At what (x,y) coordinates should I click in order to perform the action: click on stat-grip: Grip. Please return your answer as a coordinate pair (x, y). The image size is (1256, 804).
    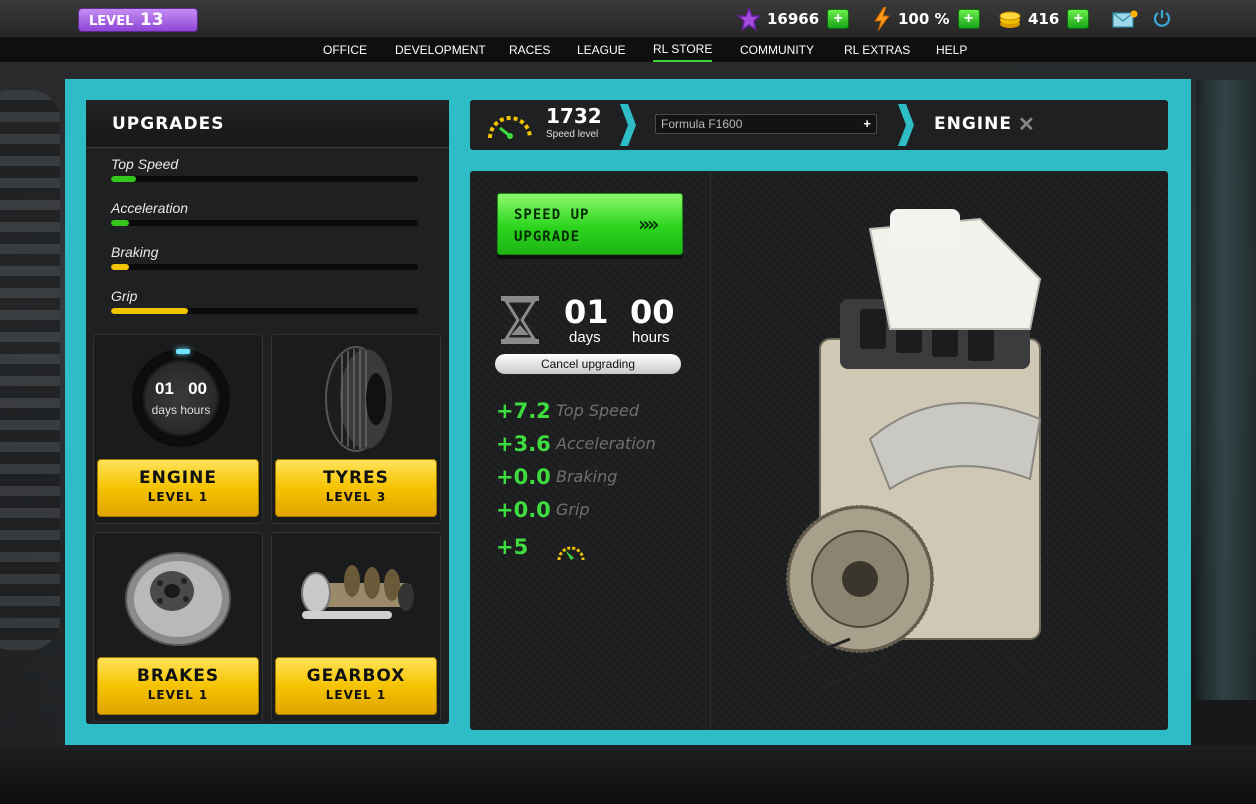
    Looking at the image, I should click on (266, 301).